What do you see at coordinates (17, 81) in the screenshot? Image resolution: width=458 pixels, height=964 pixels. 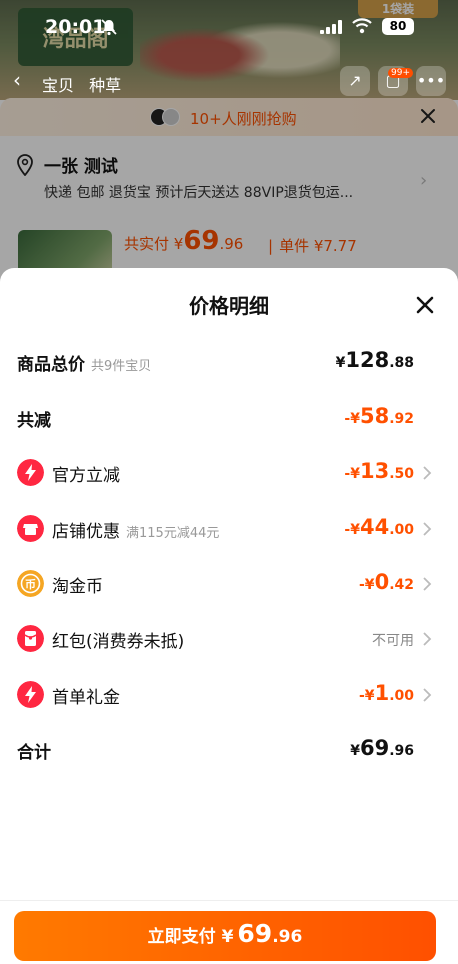 I see `back-arrow-icon: ‹` at bounding box center [17, 81].